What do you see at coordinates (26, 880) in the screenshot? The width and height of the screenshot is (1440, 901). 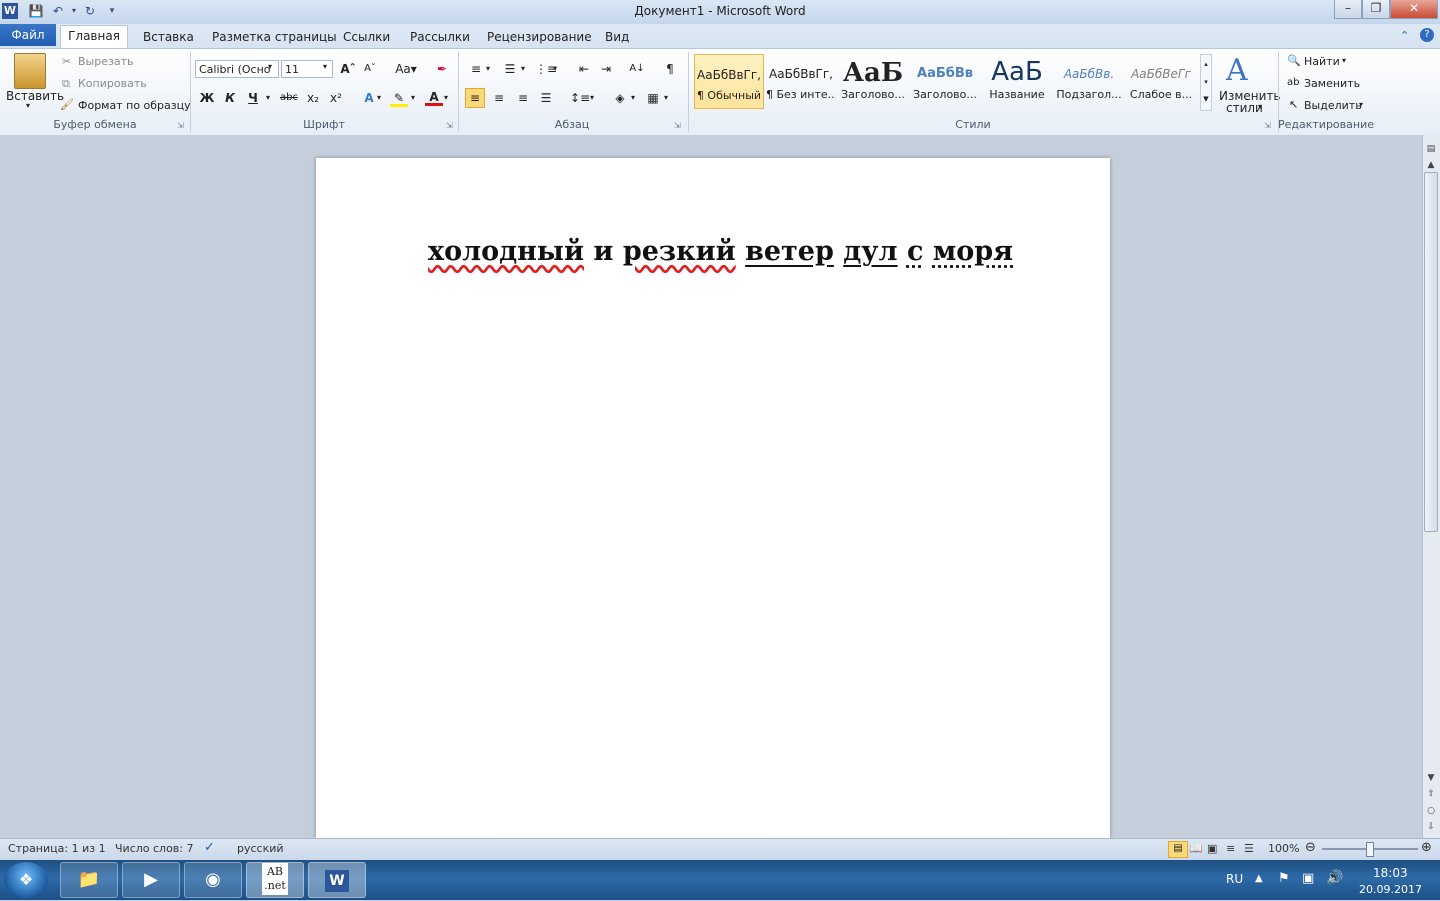 I see `start-button: ❖` at bounding box center [26, 880].